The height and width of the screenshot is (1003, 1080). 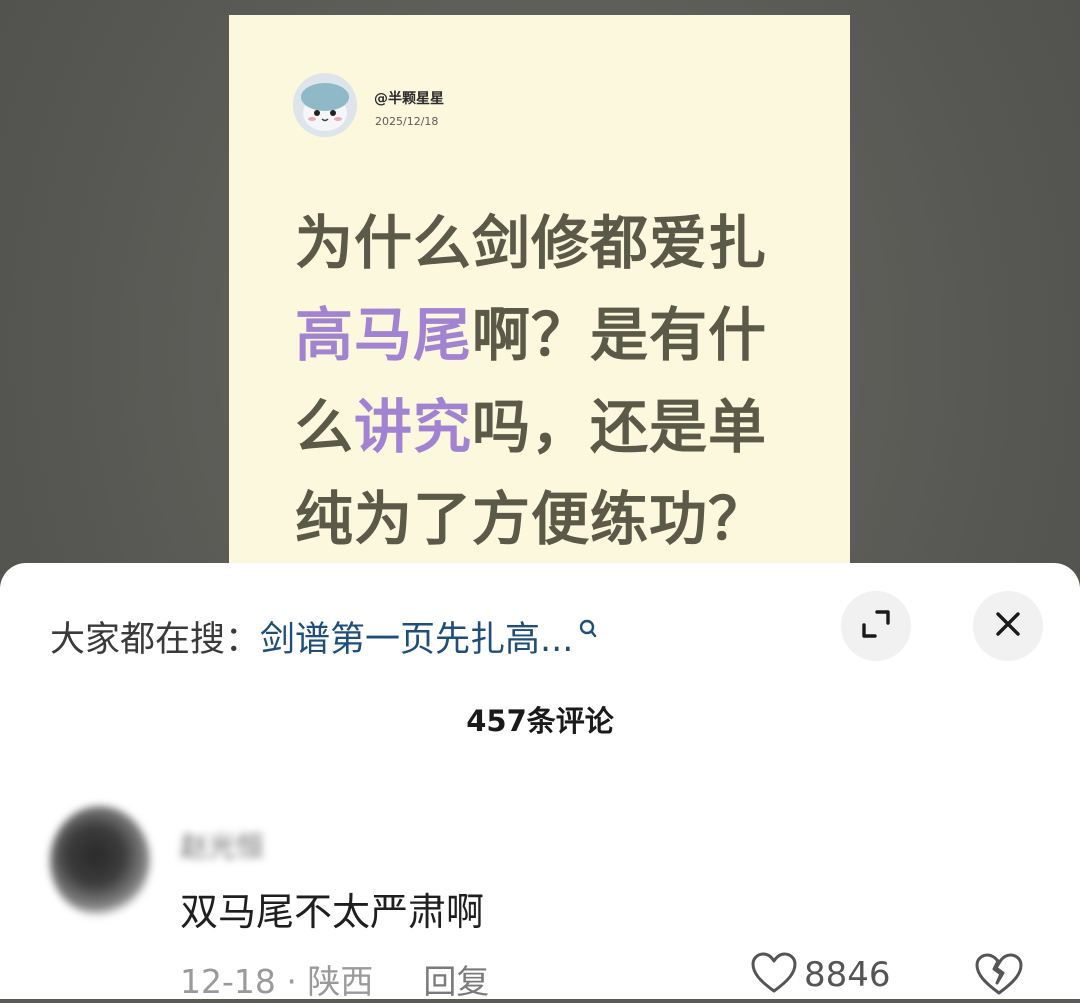 I want to click on headline-highlight: 高马尾, so click(x=384, y=335).